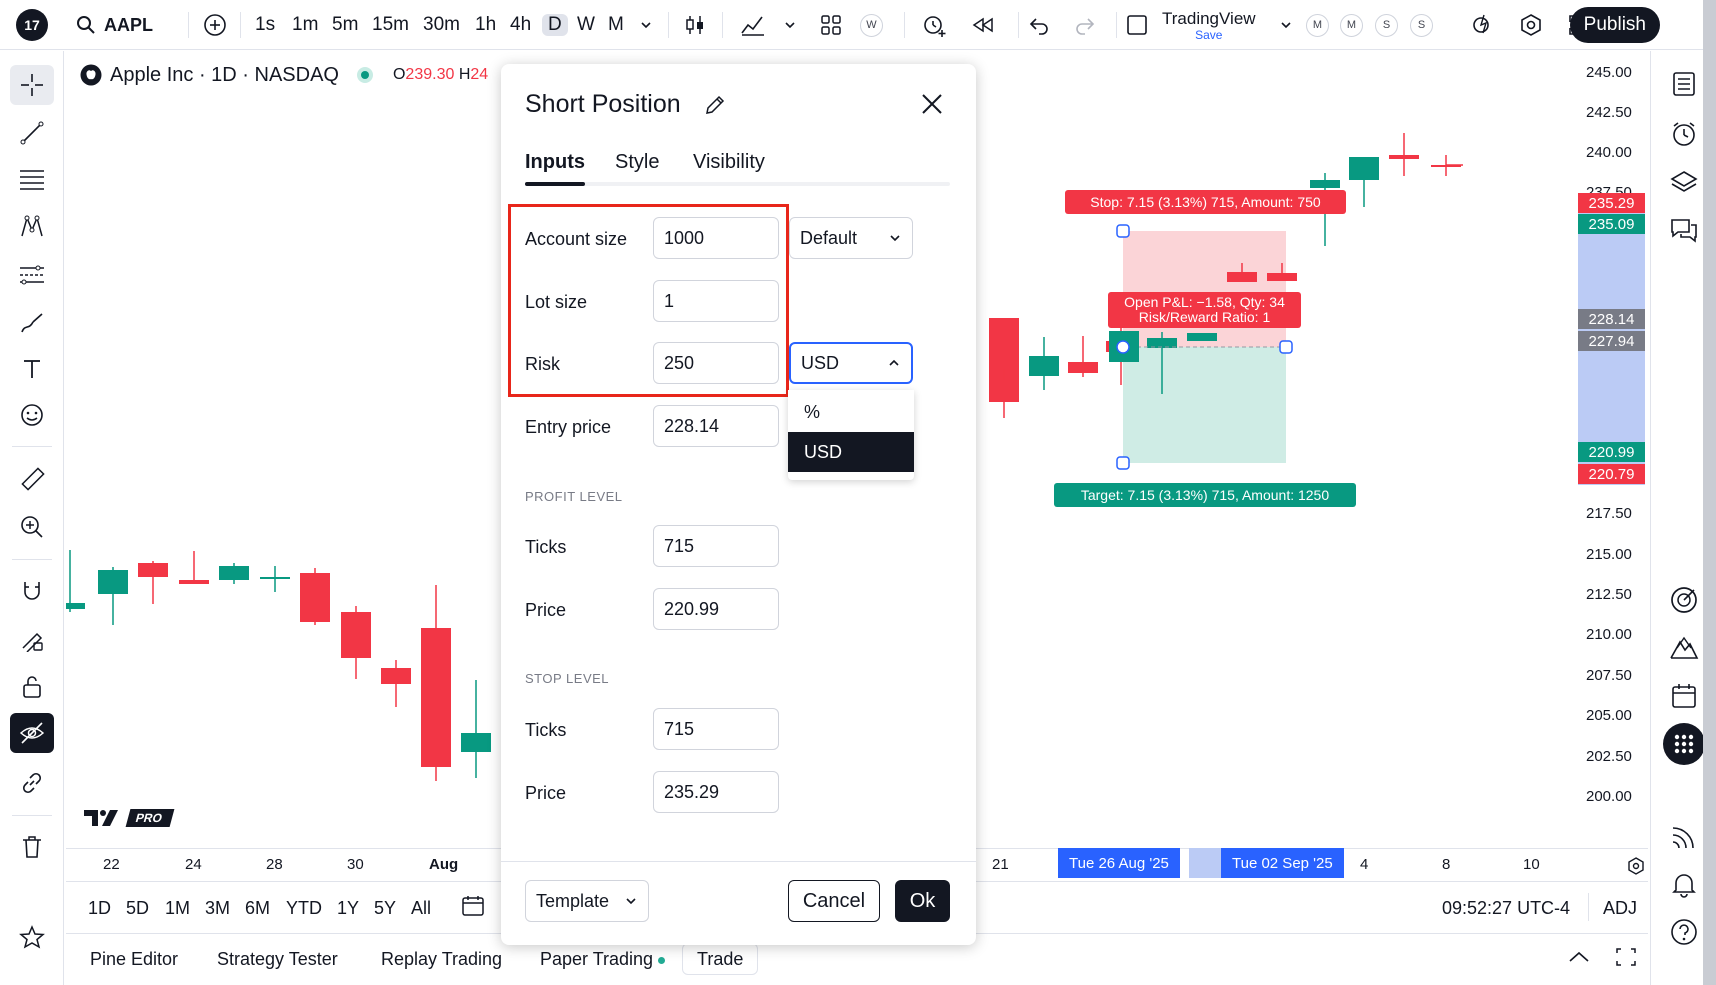 This screenshot has height=985, width=1716. I want to click on fib-lines-icon, so click(32, 179).